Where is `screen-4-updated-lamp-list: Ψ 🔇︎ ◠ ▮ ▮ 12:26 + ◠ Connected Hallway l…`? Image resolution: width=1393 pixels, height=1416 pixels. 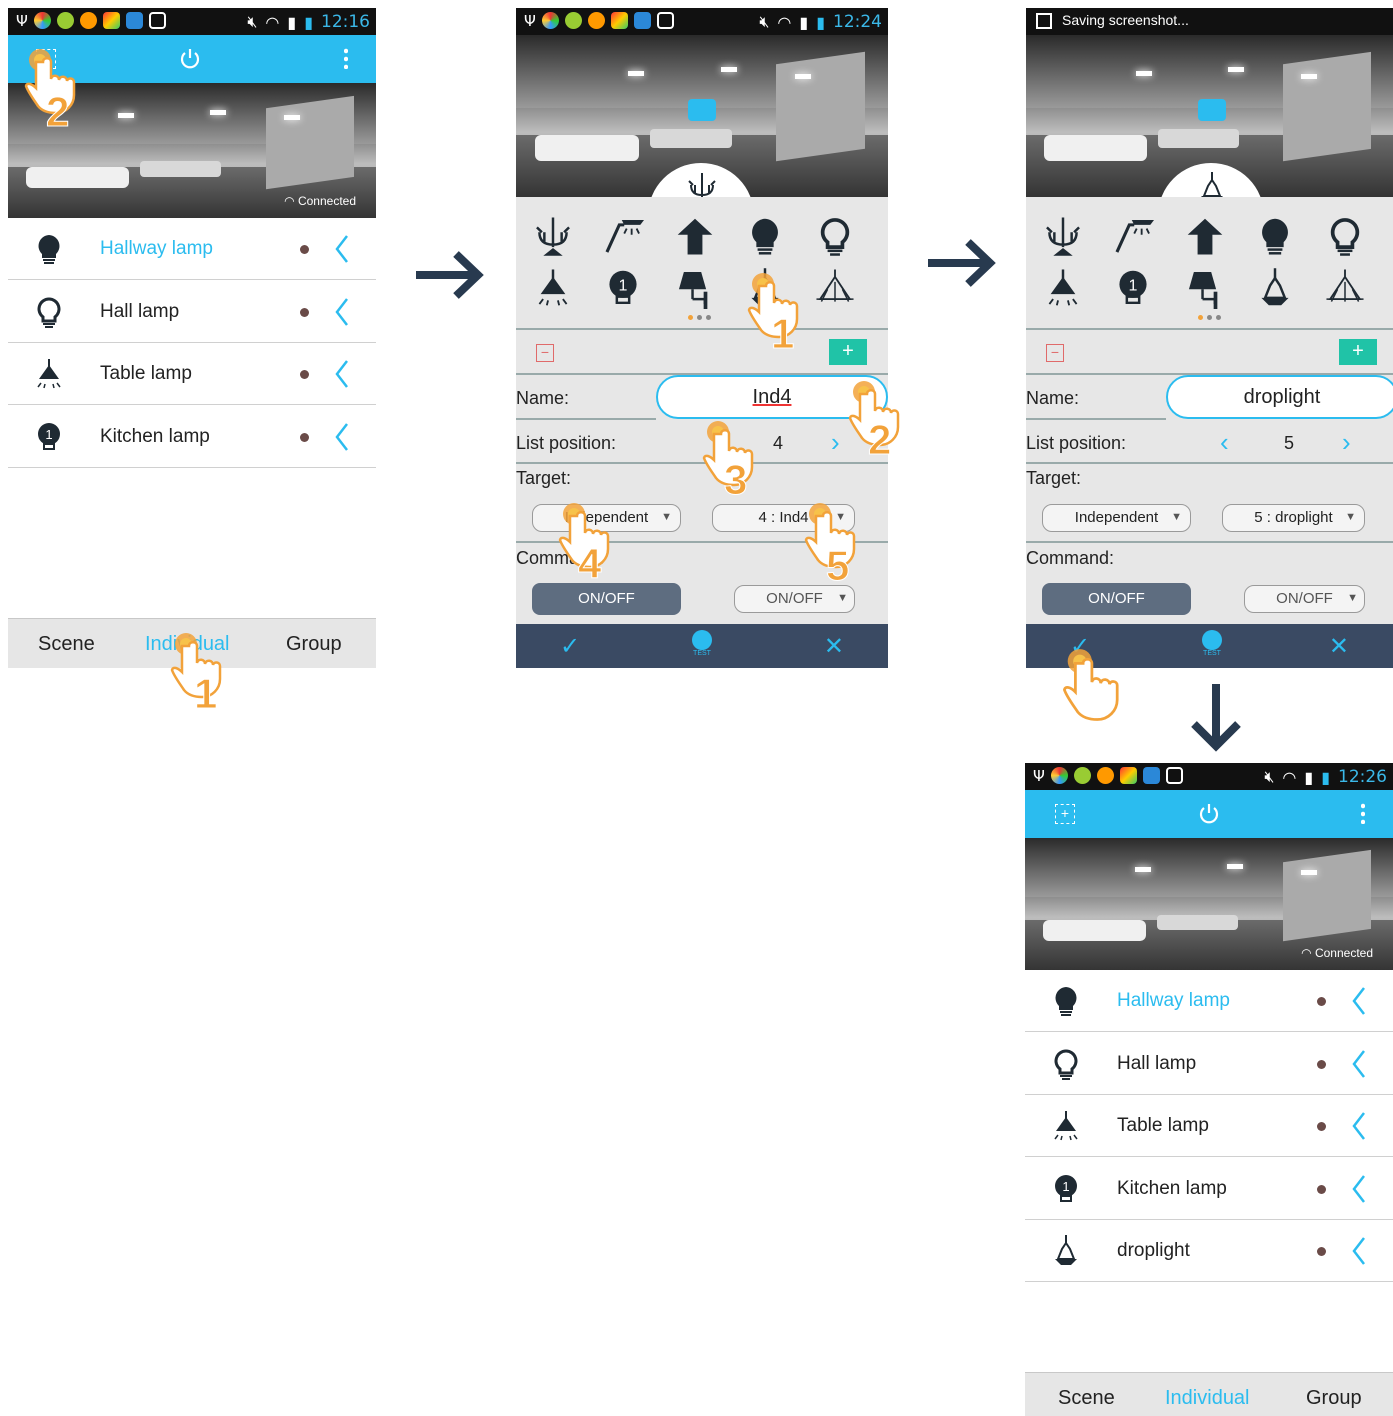 screen-4-updated-lamp-list: Ψ 🔇︎ ◠ ▮ ▮ 12:26 + ◠ Connected Hallway l… is located at coordinates (1209, 1089).